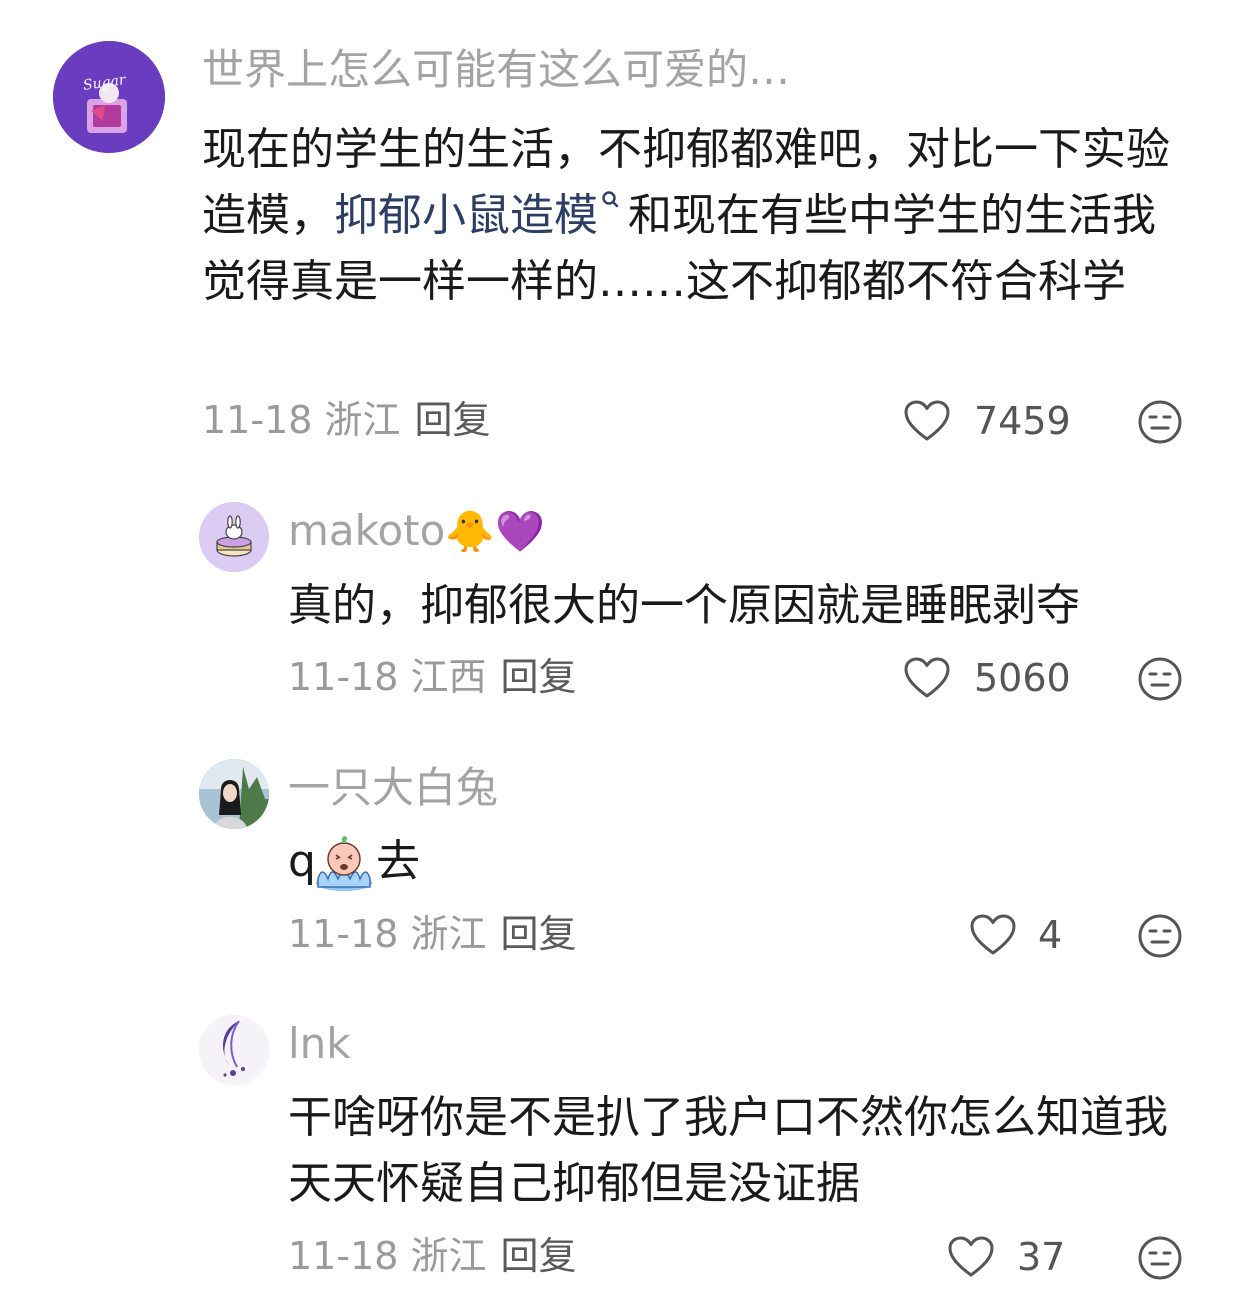  I want to click on crying-face-emoji, so click(343, 863).